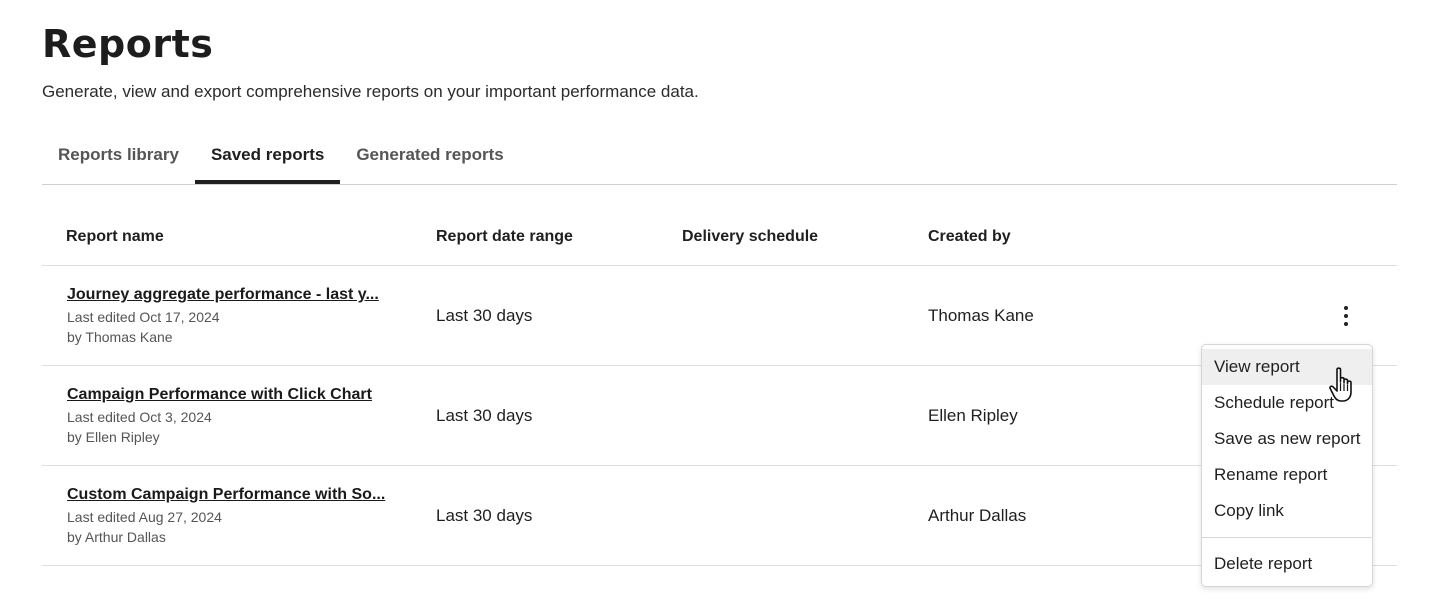 Image resolution: width=1445 pixels, height=616 pixels. Describe the element at coordinates (116, 537) in the screenshot. I see `edited-by-text: by Arthur Dallas` at that location.